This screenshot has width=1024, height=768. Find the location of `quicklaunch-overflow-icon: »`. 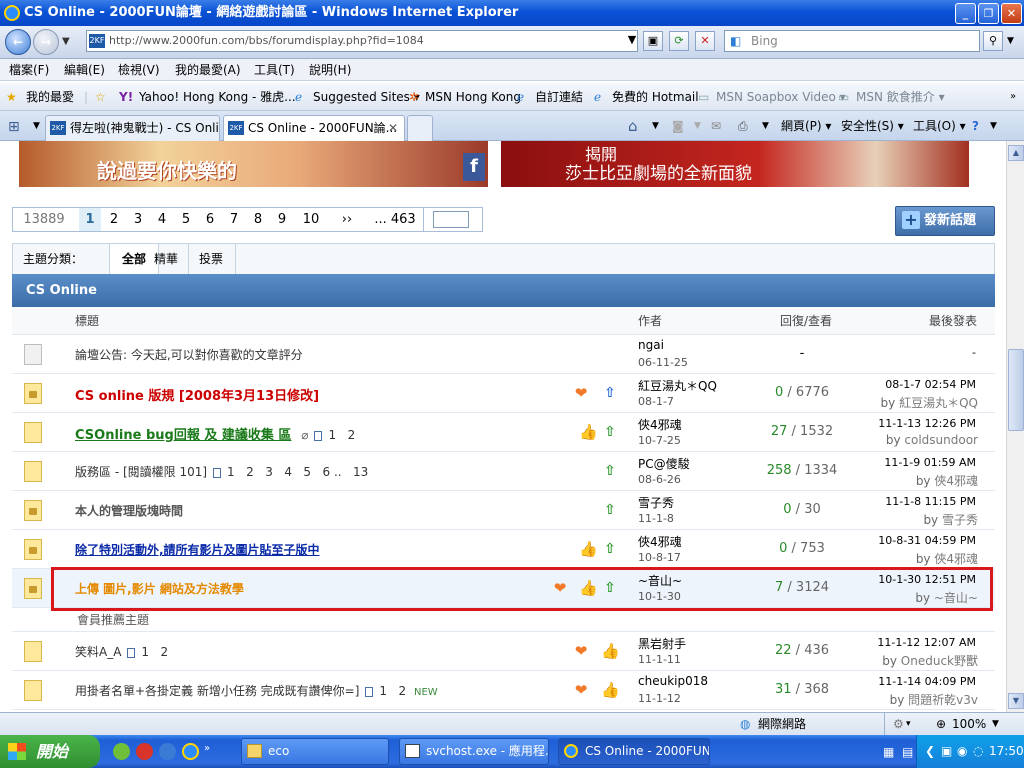

quicklaunch-overflow-icon: » is located at coordinates (207, 748).